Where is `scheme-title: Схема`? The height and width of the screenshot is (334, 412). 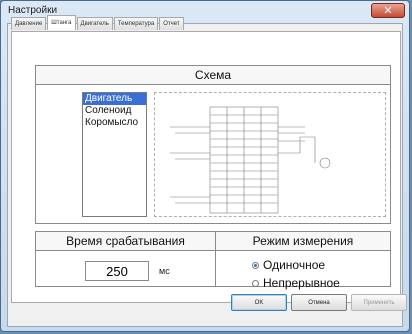
scheme-title: Схема is located at coordinates (213, 75).